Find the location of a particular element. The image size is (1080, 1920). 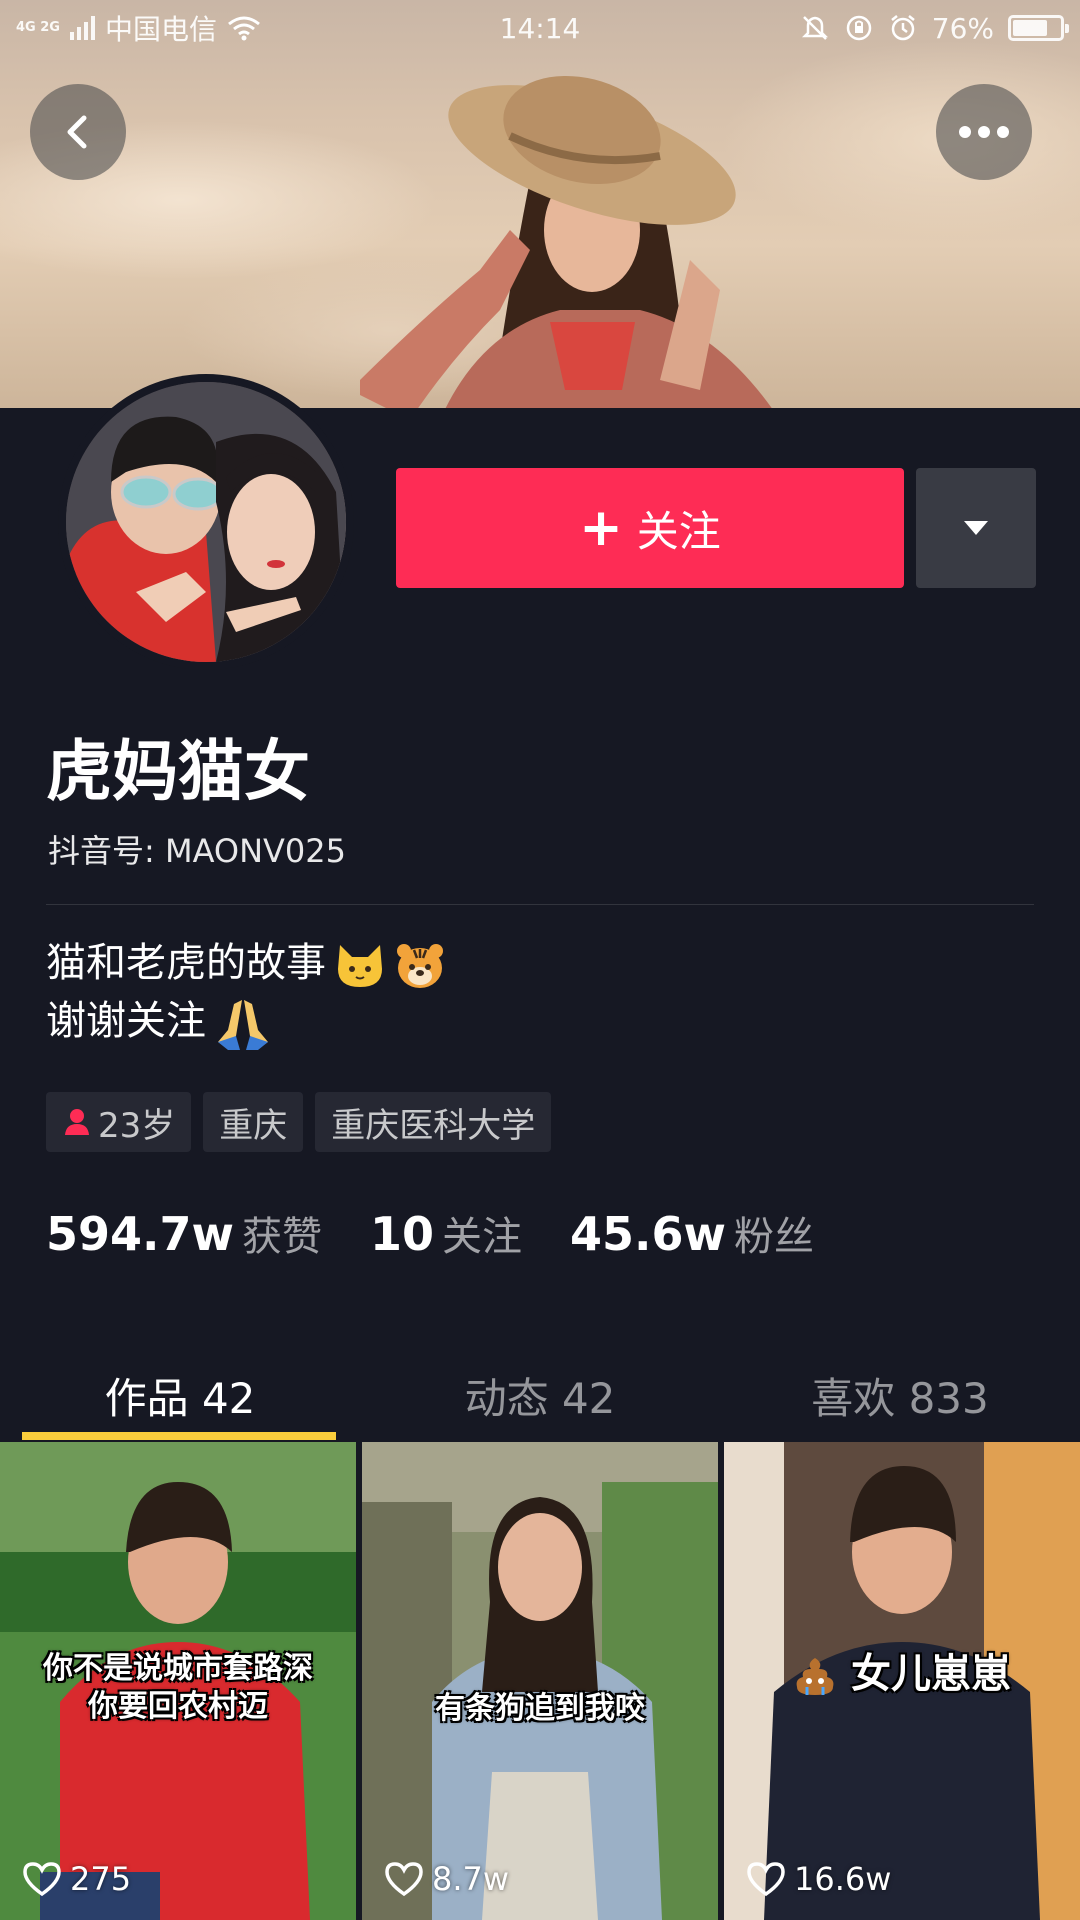

profile-bio: 猫和老虎的故事 谢谢关注 is located at coordinates (246, 992).